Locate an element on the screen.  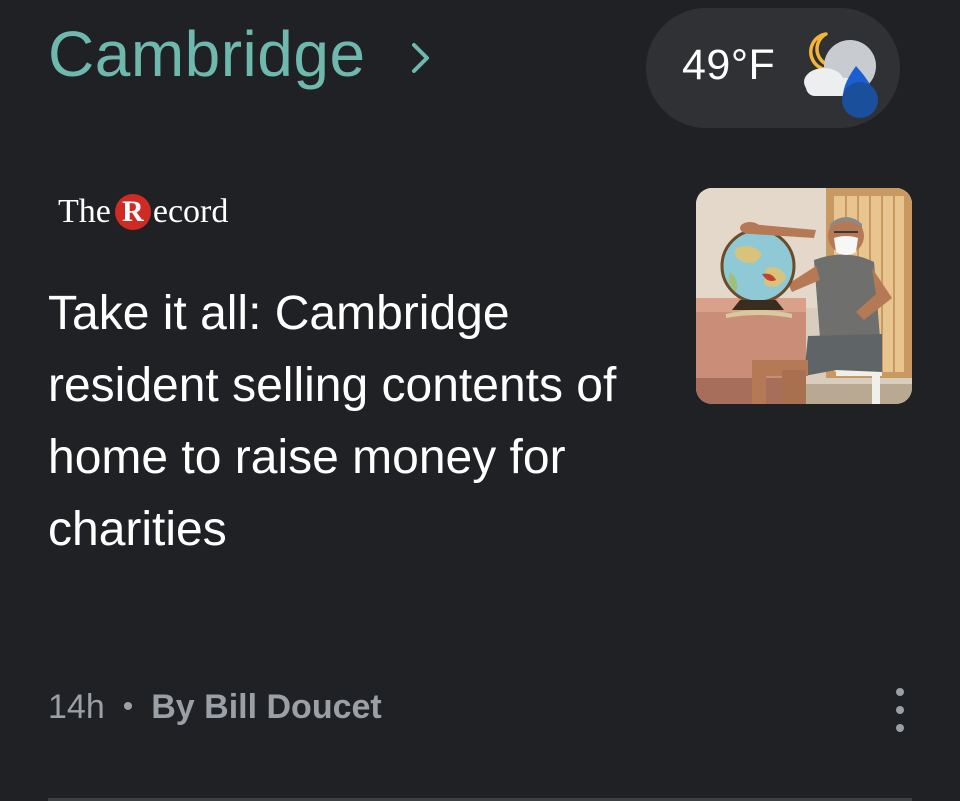
article-thumbnail is located at coordinates (804, 296).